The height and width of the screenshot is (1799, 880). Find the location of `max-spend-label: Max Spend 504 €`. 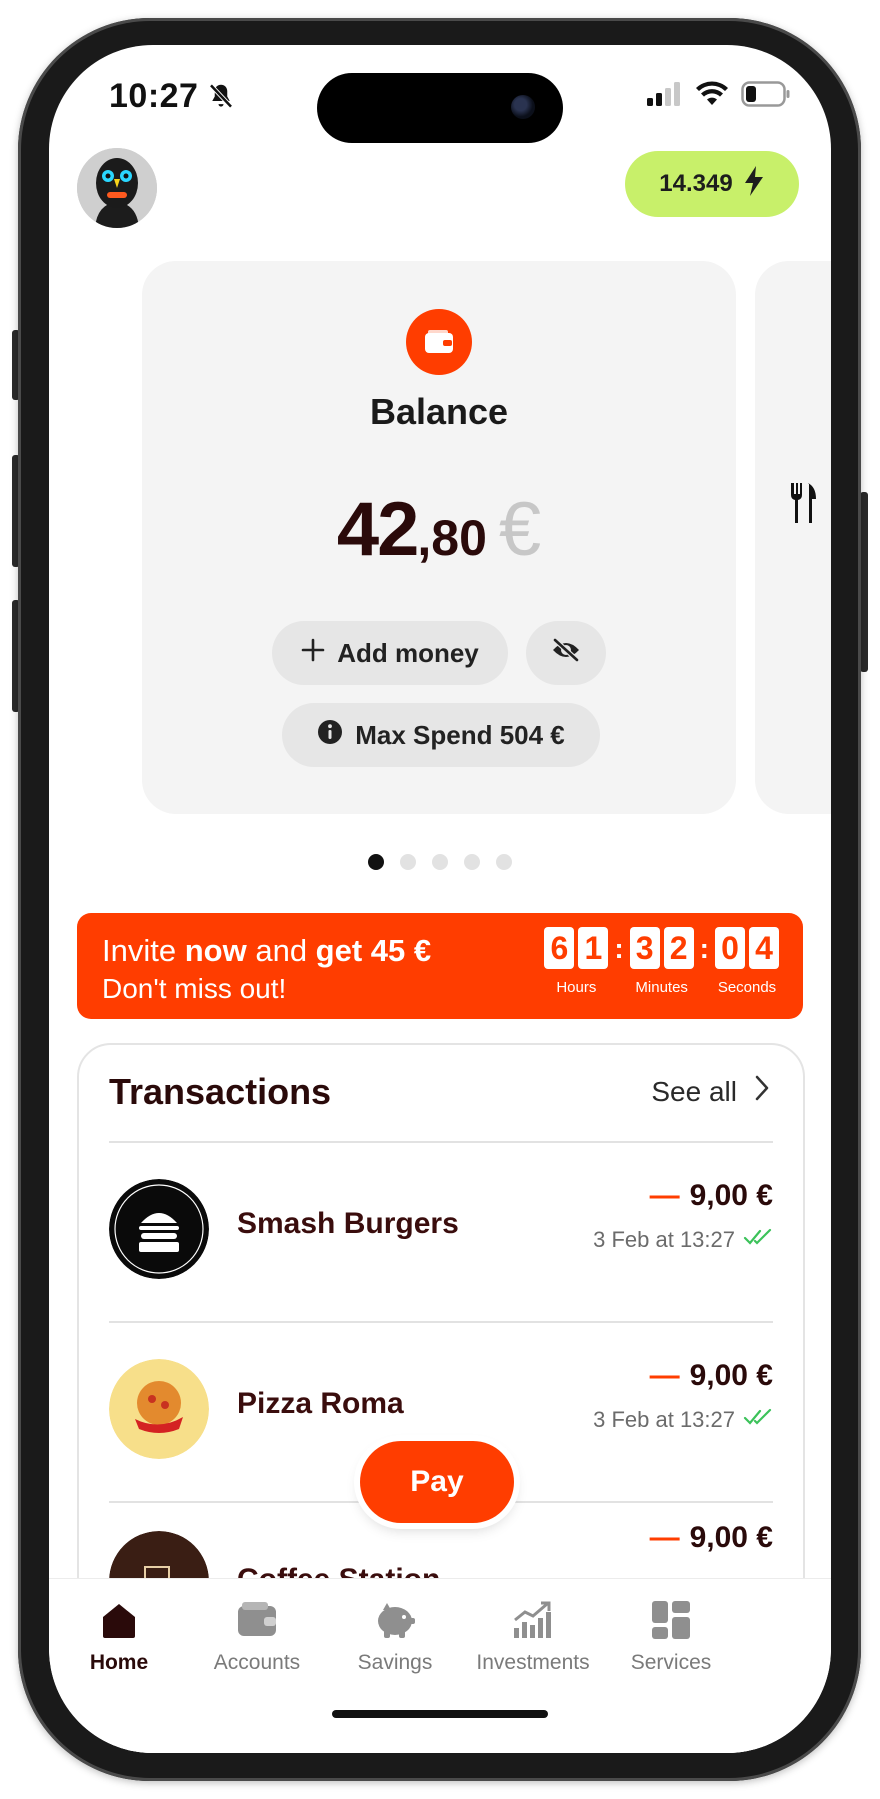

max-spend-label: Max Spend 504 € is located at coordinates (460, 734).